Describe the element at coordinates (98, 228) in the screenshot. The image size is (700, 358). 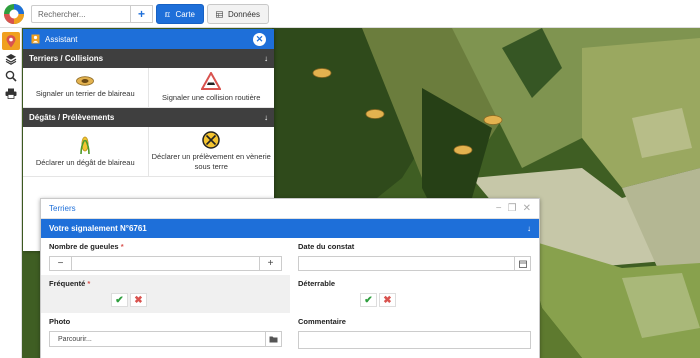
I see `report-title: Votre signalement N°6761` at that location.